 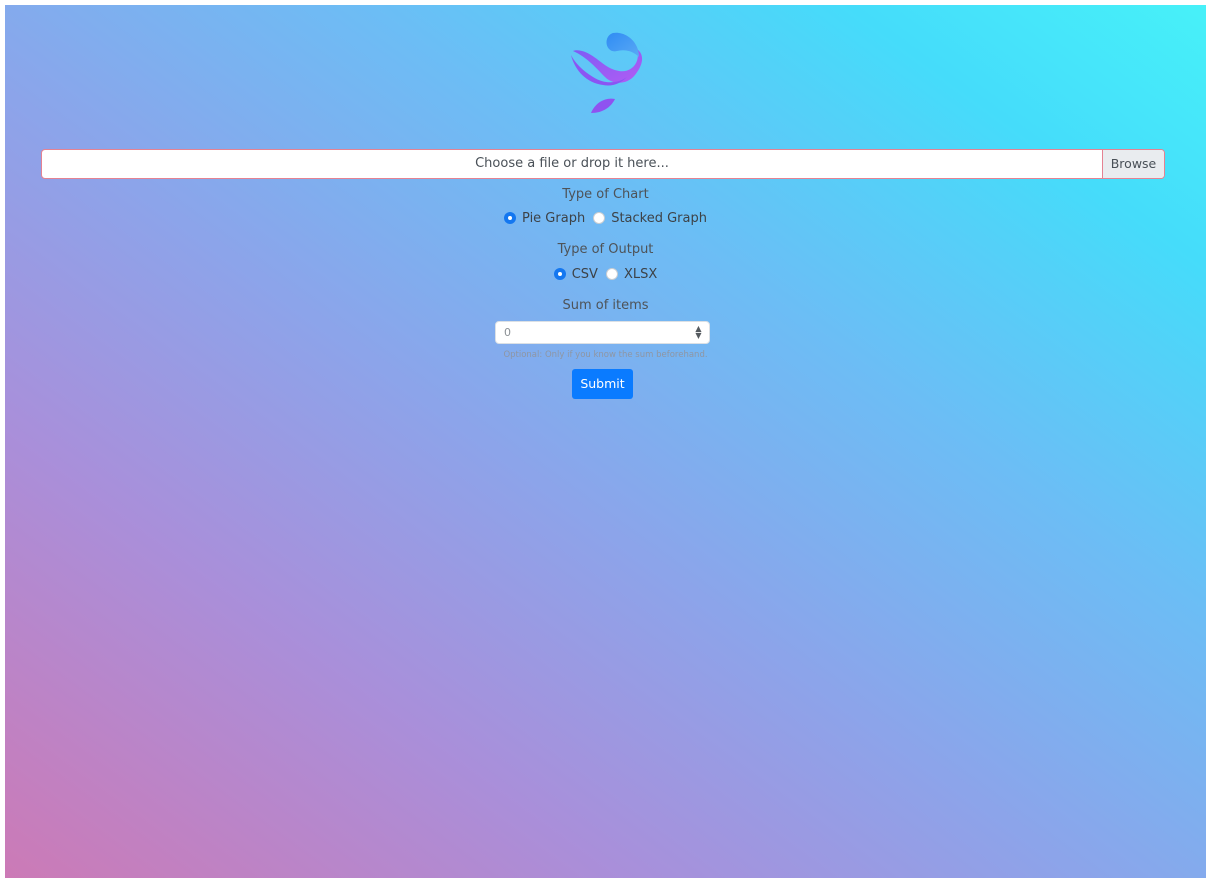 I want to click on output-type-radio-group: CSV XLSX, so click(x=605, y=274).